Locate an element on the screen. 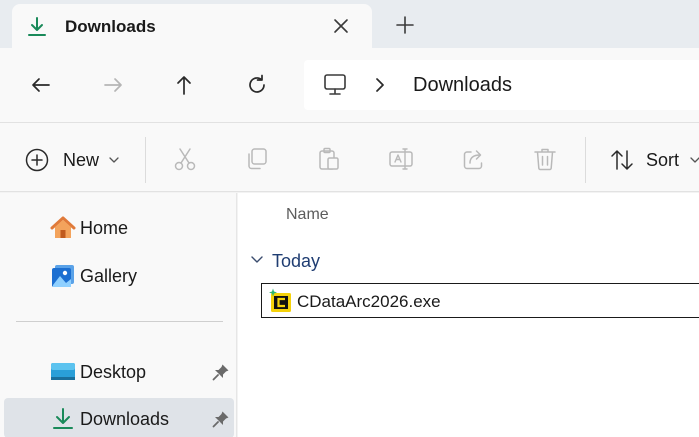 This screenshot has height=437, width=699. cut-icon is located at coordinates (185, 159).